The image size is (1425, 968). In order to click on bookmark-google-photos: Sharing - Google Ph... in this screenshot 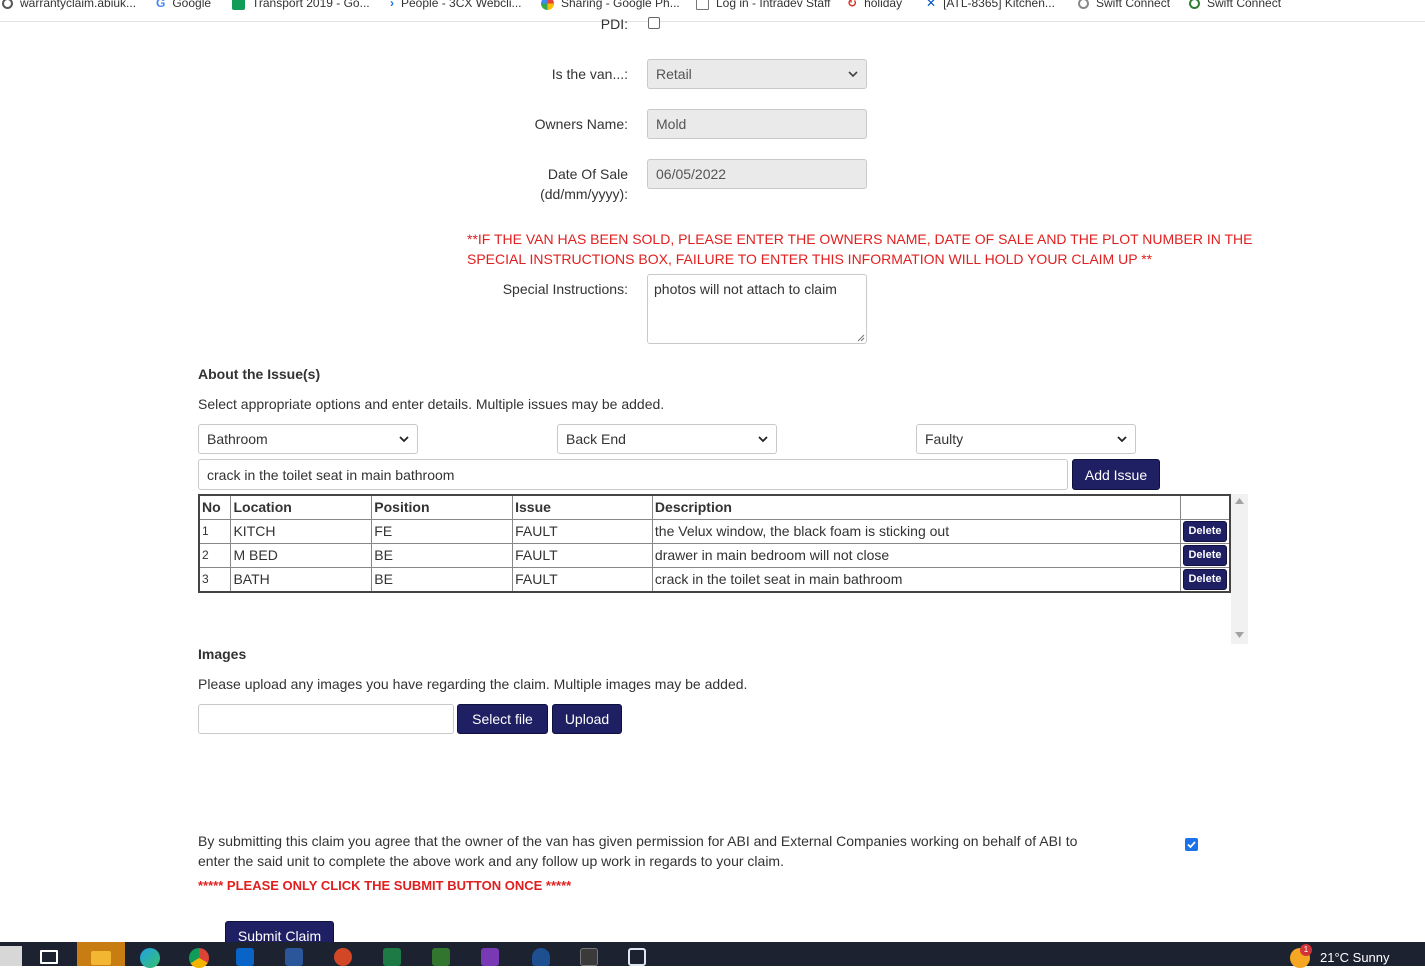, I will do `click(610, 5)`.